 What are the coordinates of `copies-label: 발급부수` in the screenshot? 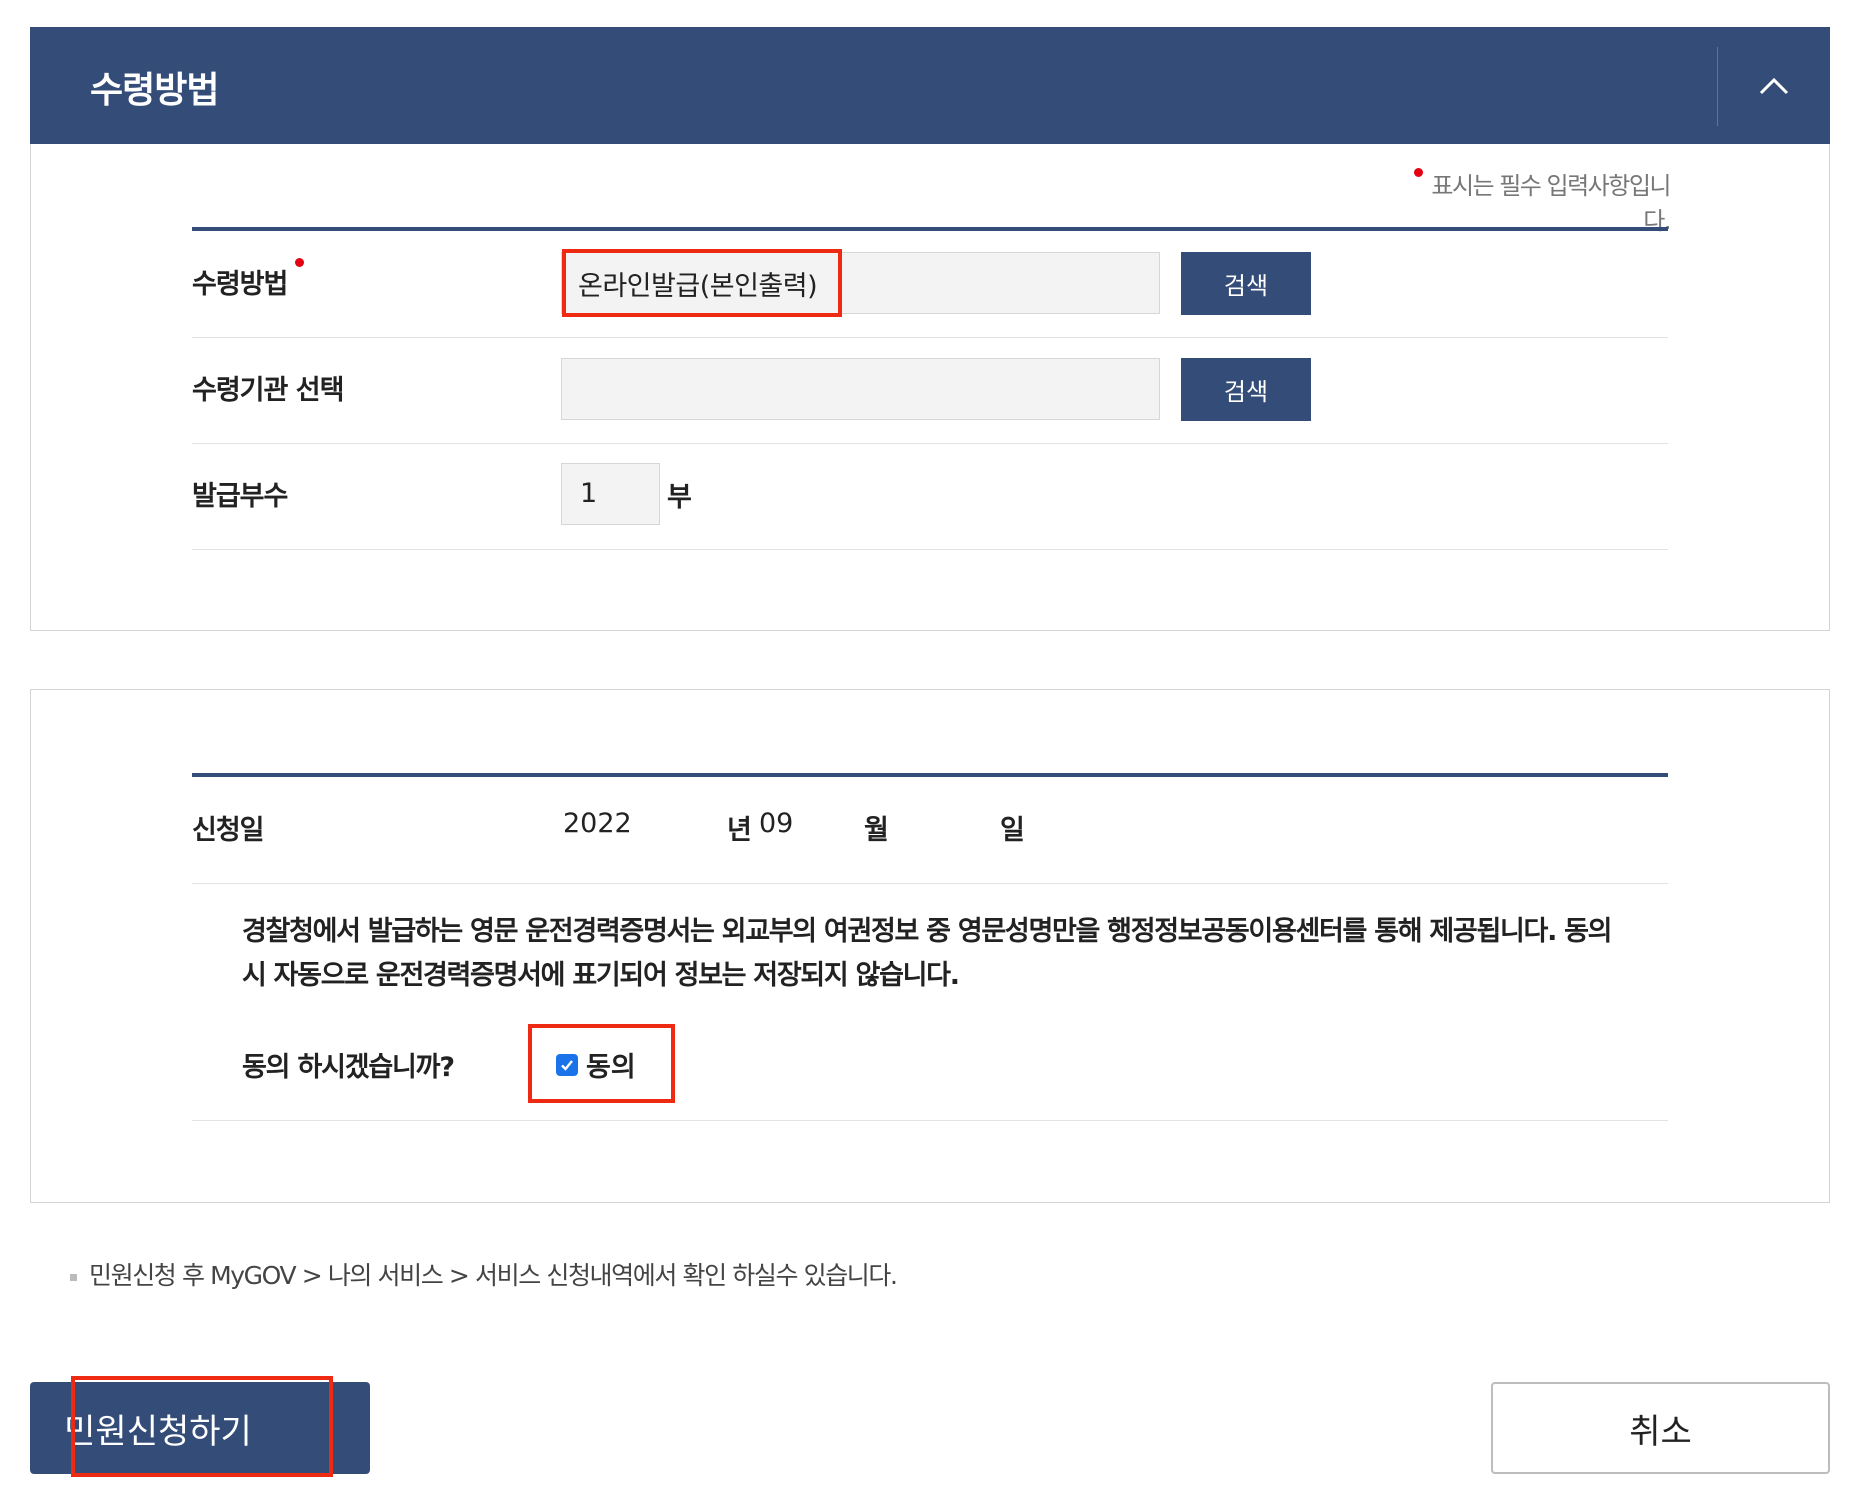 It's located at (240, 496).